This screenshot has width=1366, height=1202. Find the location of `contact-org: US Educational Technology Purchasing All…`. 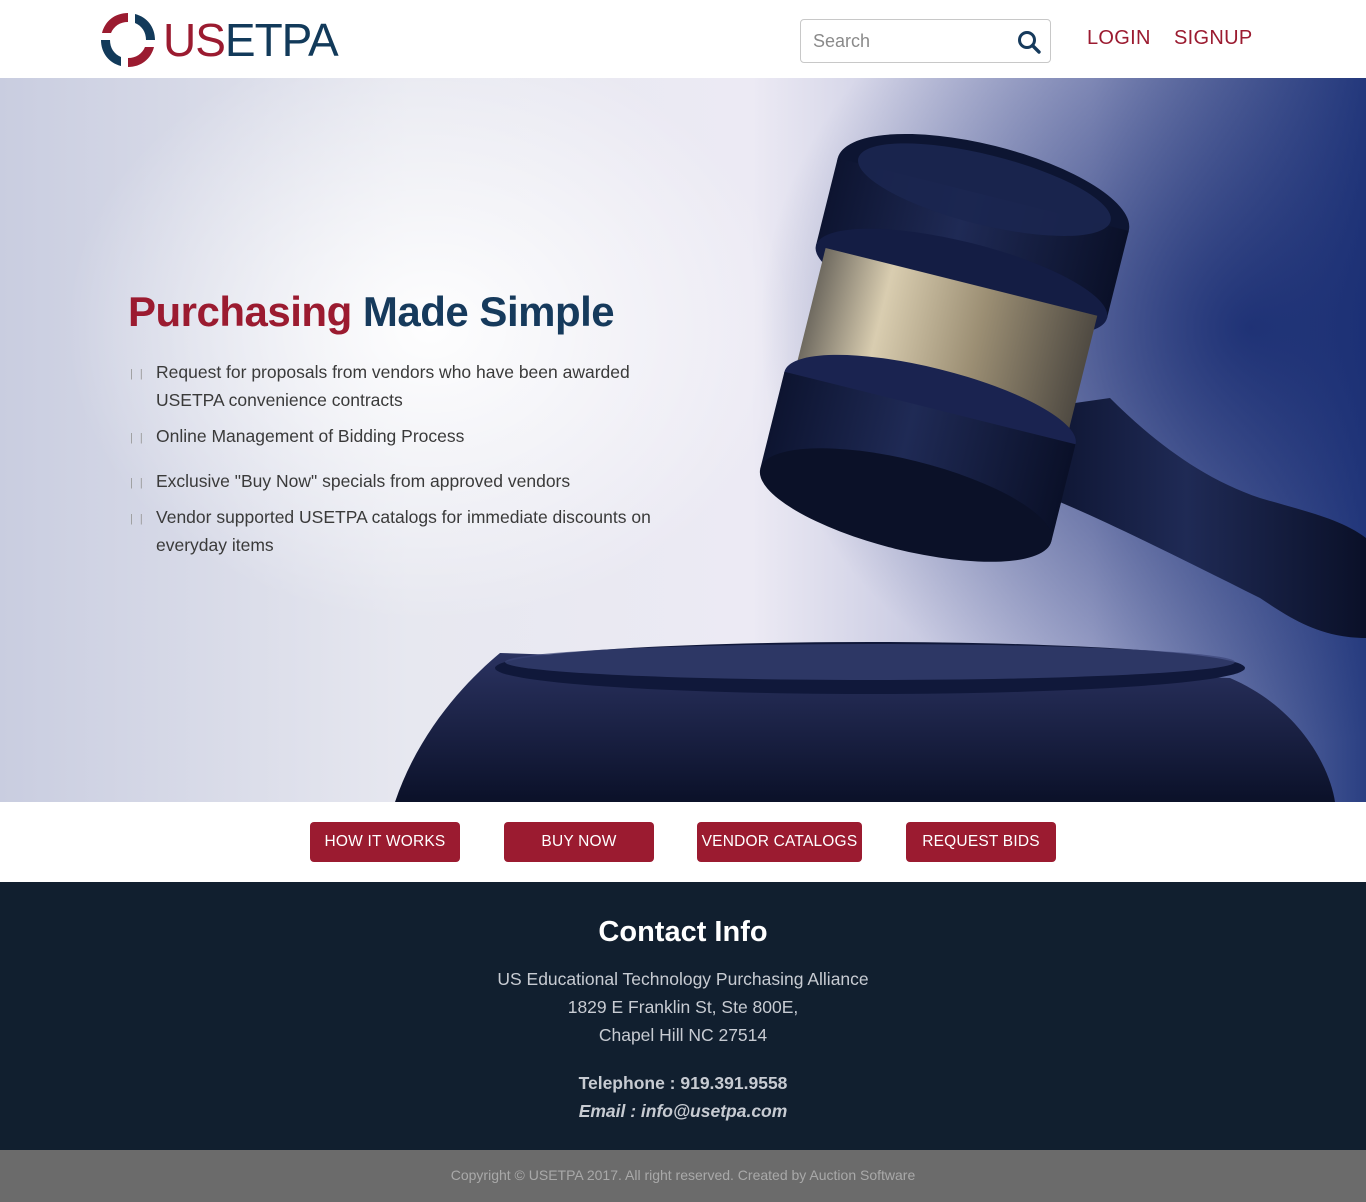

contact-org: US Educational Technology Purchasing All… is located at coordinates (683, 979).